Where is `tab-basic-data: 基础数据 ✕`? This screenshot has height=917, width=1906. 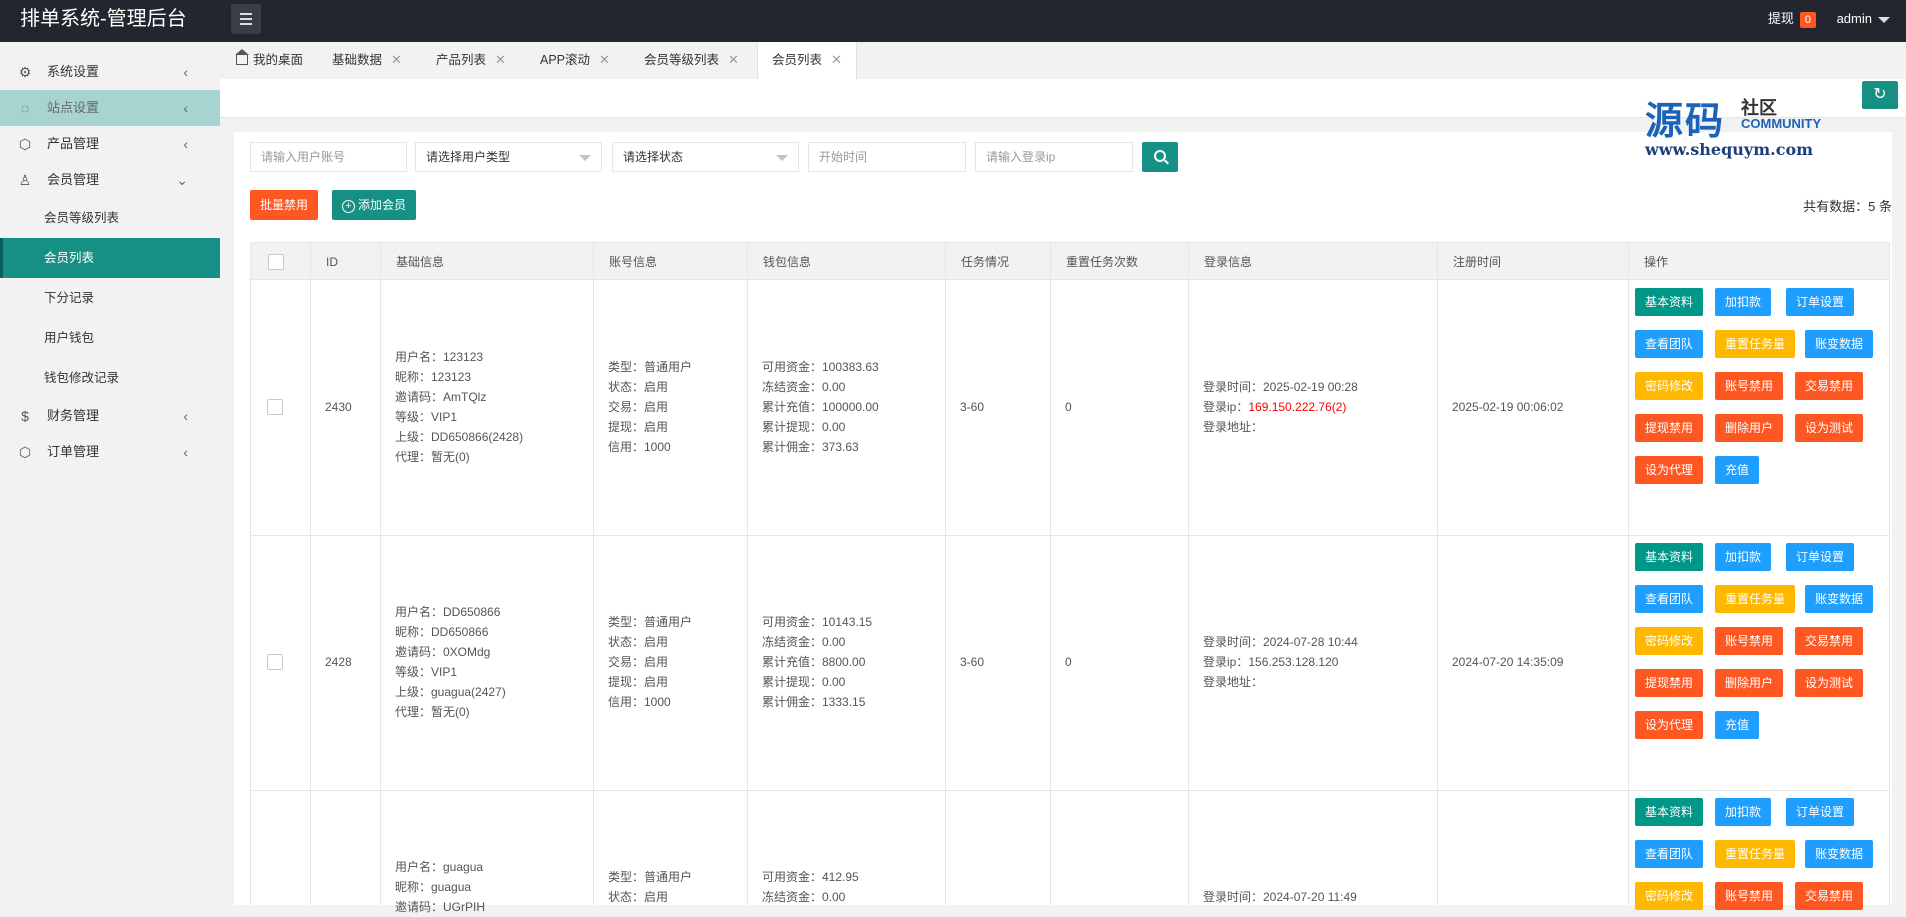
tab-basic-data: 基础数据 ✕ is located at coordinates (367, 60).